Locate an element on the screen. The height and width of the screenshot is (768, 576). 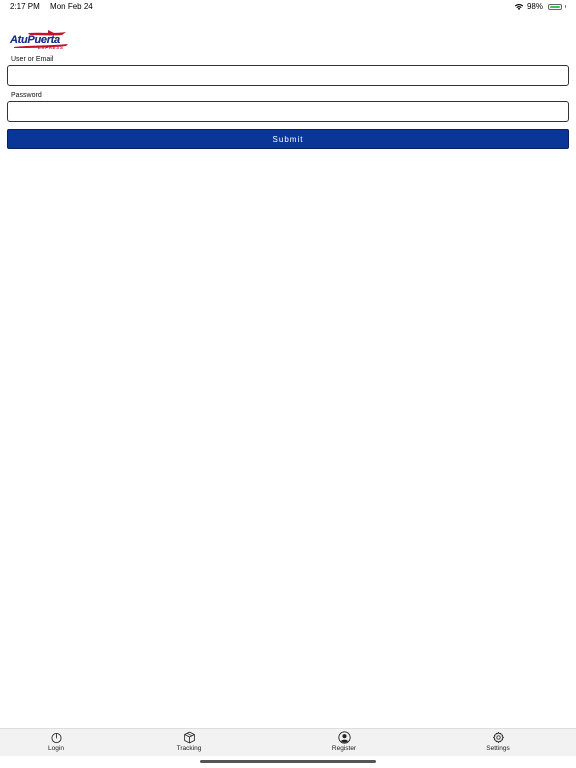
person-circle-icon is located at coordinates (344, 737).